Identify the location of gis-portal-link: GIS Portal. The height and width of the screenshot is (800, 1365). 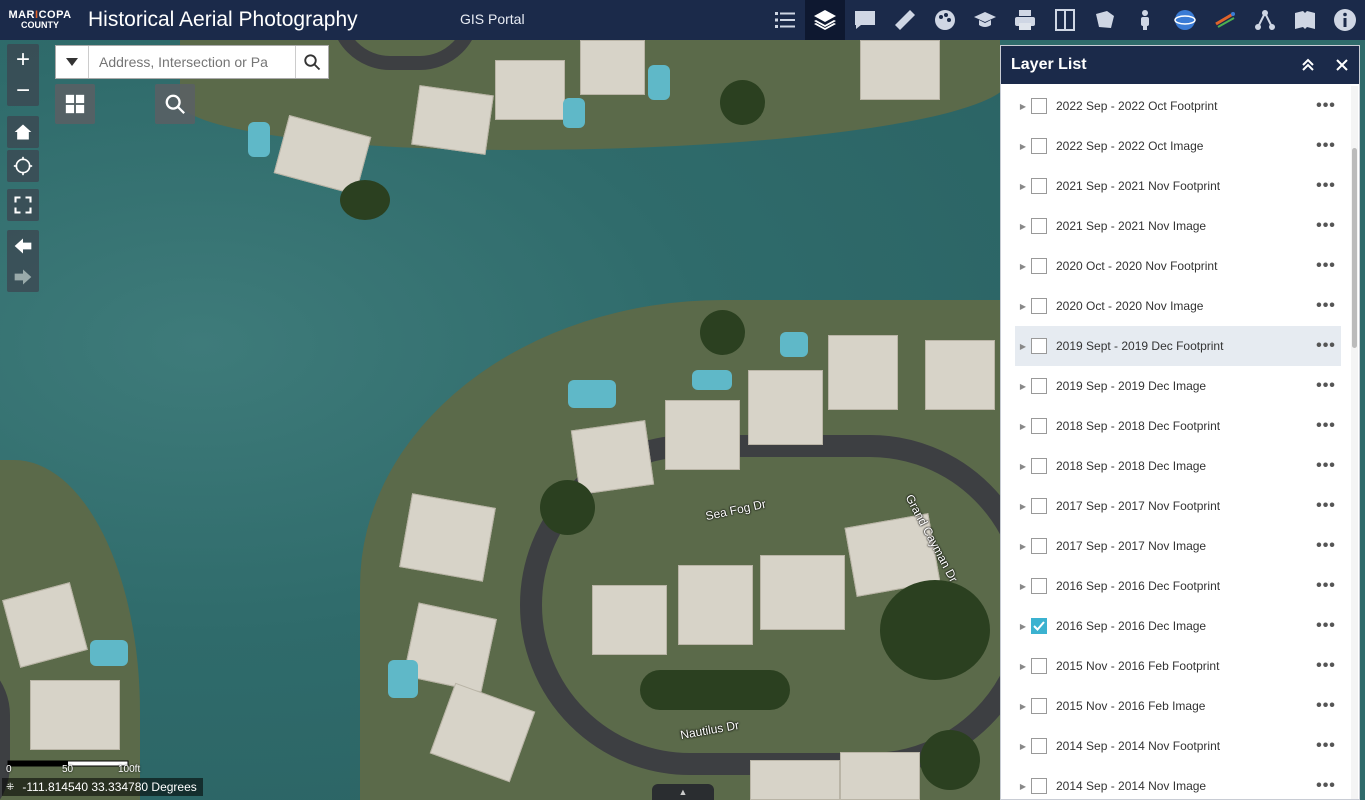
(492, 19).